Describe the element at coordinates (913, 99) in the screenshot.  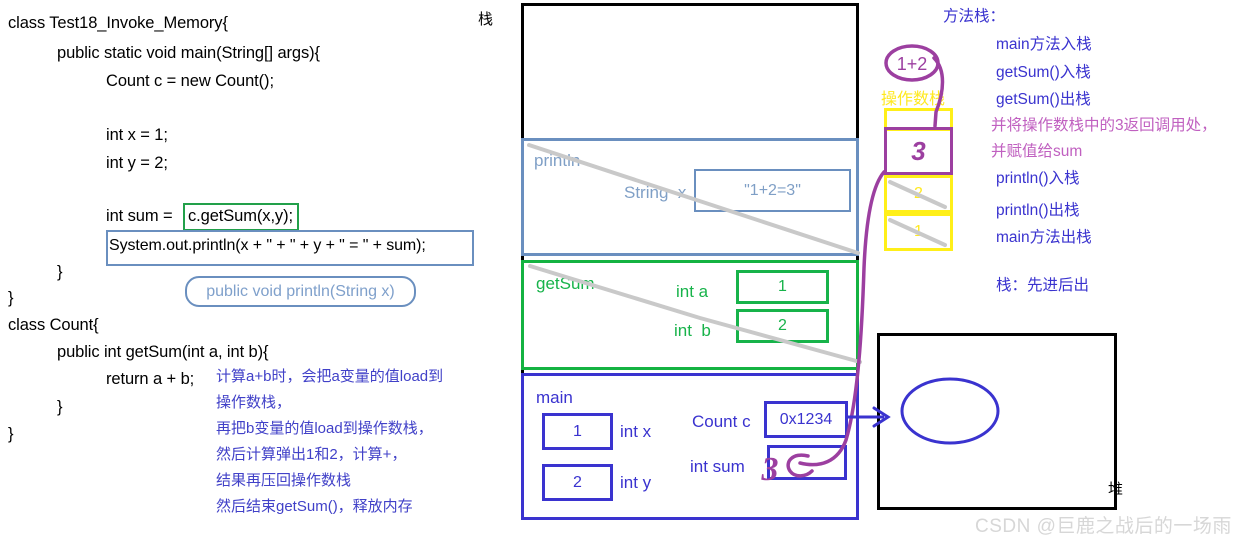
I see `operand-stack-label: 操作数栈` at that location.